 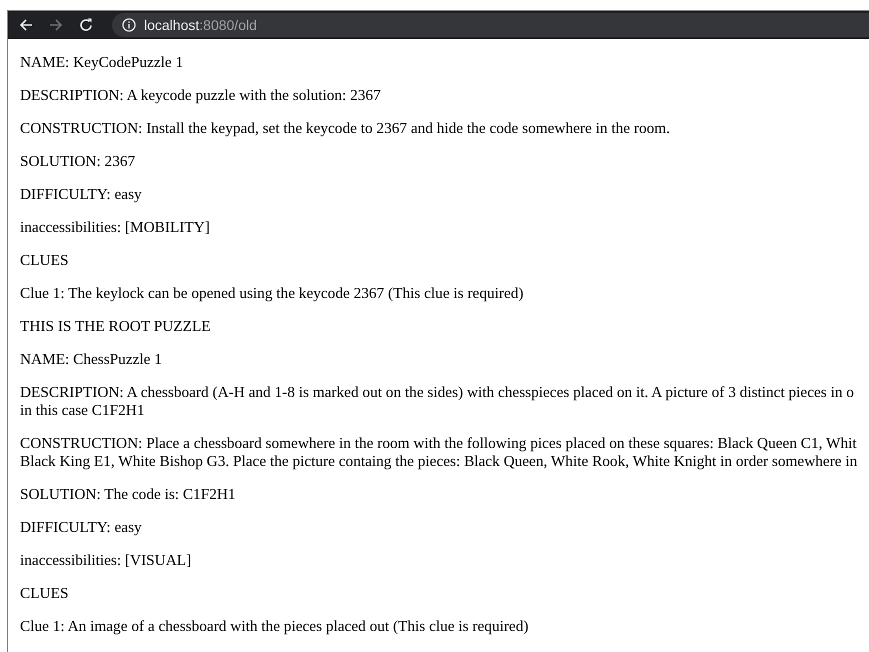 What do you see at coordinates (275, 627) in the screenshot?
I see `text-line: Clue 1: An image of a chessboard with the pieces placed out (This clue is required)` at bounding box center [275, 627].